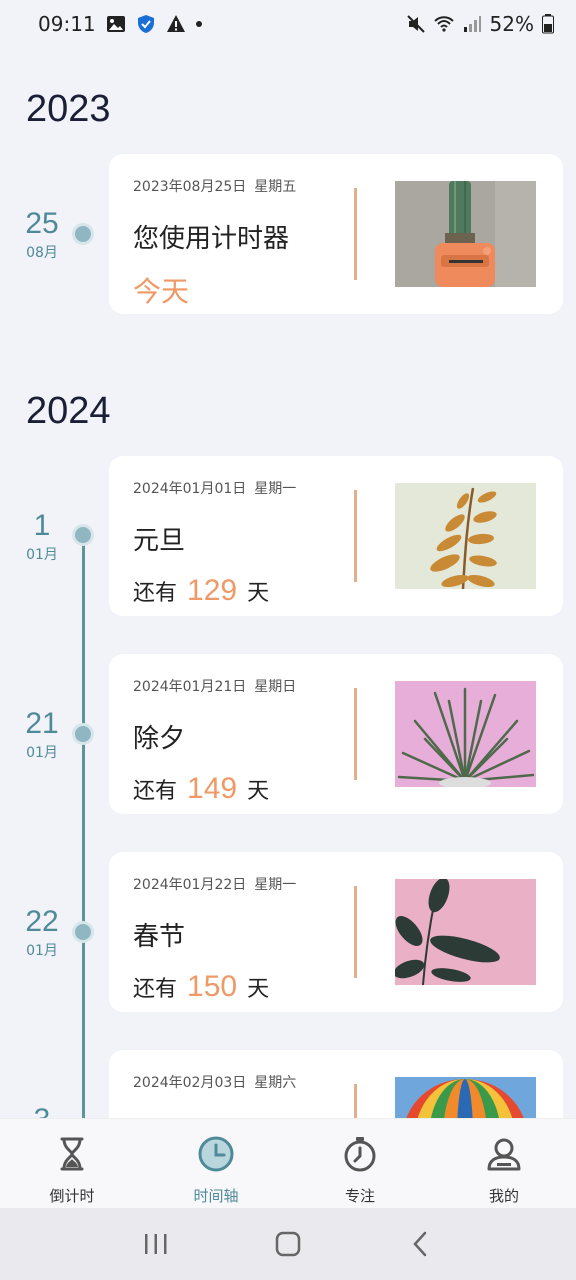 The image size is (576, 1280). Describe the element at coordinates (161, 291) in the screenshot. I see `today-label: 今天` at that location.